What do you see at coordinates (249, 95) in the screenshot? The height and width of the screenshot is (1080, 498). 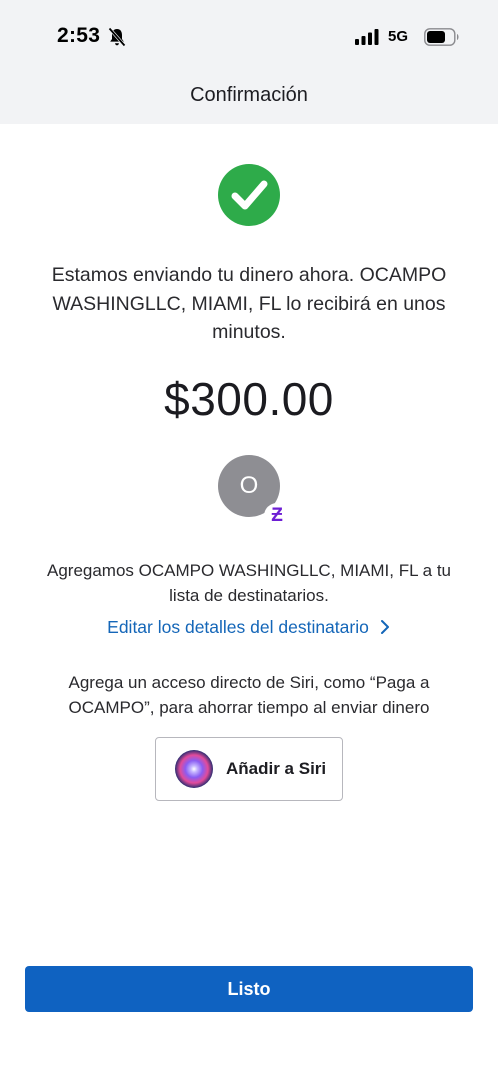 I see `page-title: Confirmación` at bounding box center [249, 95].